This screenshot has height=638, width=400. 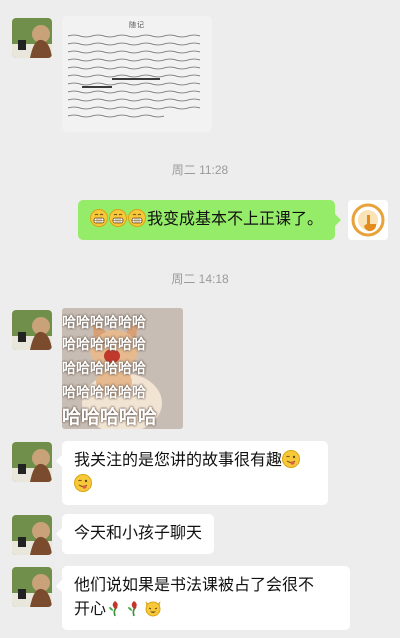 What do you see at coordinates (153, 609) in the screenshot?
I see `cat-face-emoji` at bounding box center [153, 609].